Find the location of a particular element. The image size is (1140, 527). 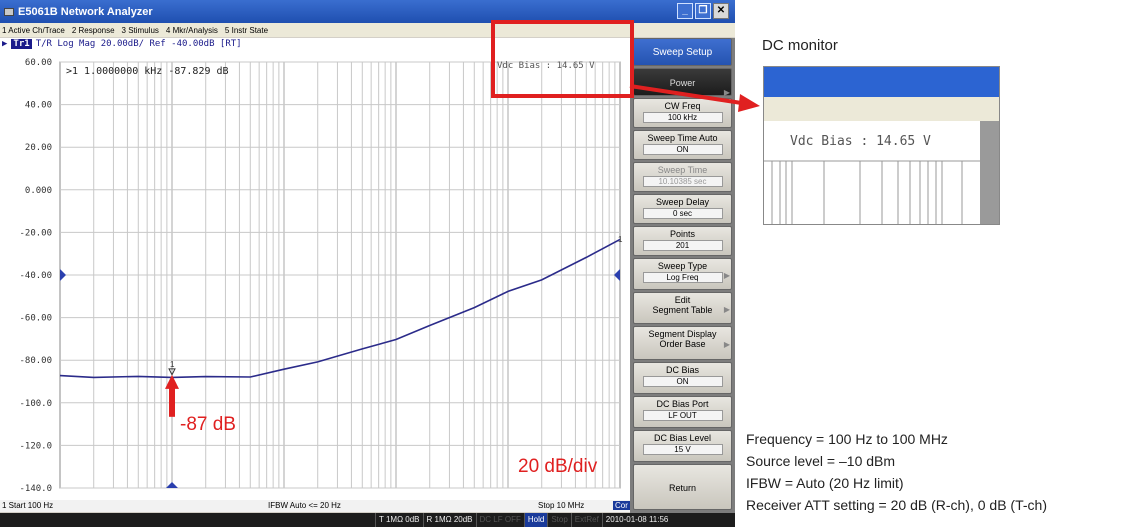

window-controls: _ ❐ ✕ is located at coordinates (703, 11).